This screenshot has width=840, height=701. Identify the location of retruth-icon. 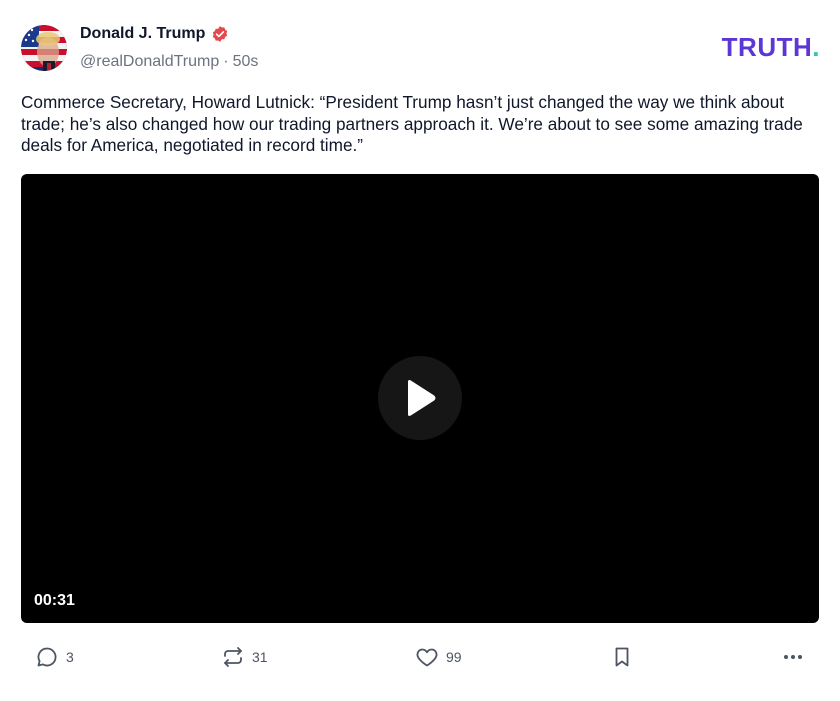
(233, 657).